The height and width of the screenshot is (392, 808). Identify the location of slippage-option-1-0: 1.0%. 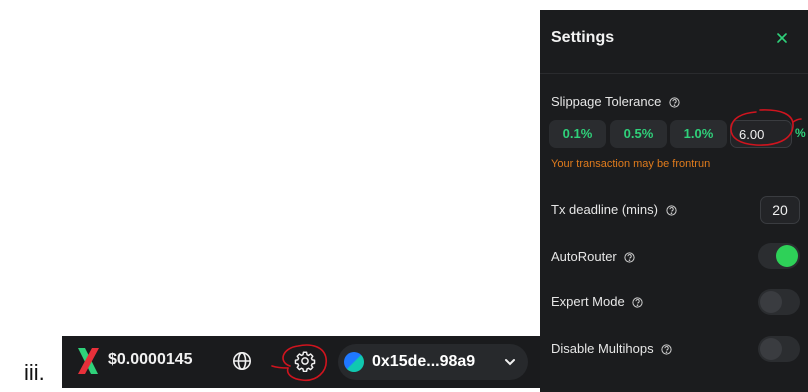
(698, 134).